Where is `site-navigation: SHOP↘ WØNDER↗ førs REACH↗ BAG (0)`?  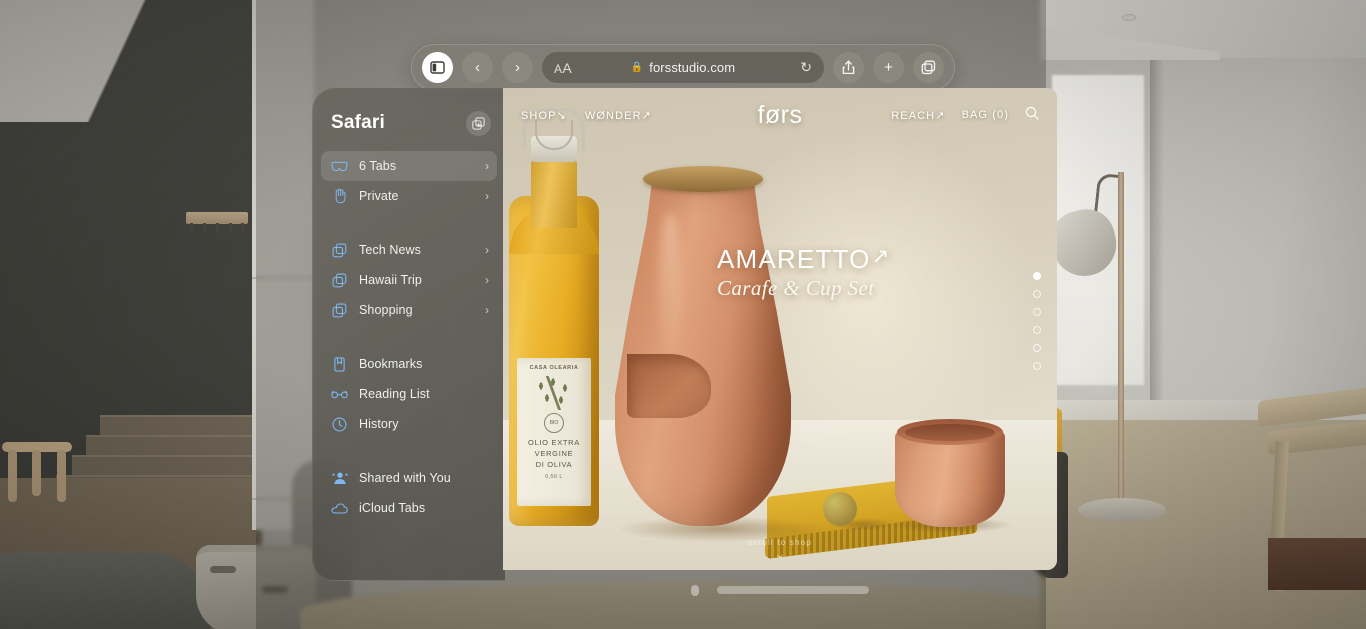
site-navigation: SHOP↘ WØNDER↗ førs REACH↗ BAG (0) is located at coordinates (780, 115).